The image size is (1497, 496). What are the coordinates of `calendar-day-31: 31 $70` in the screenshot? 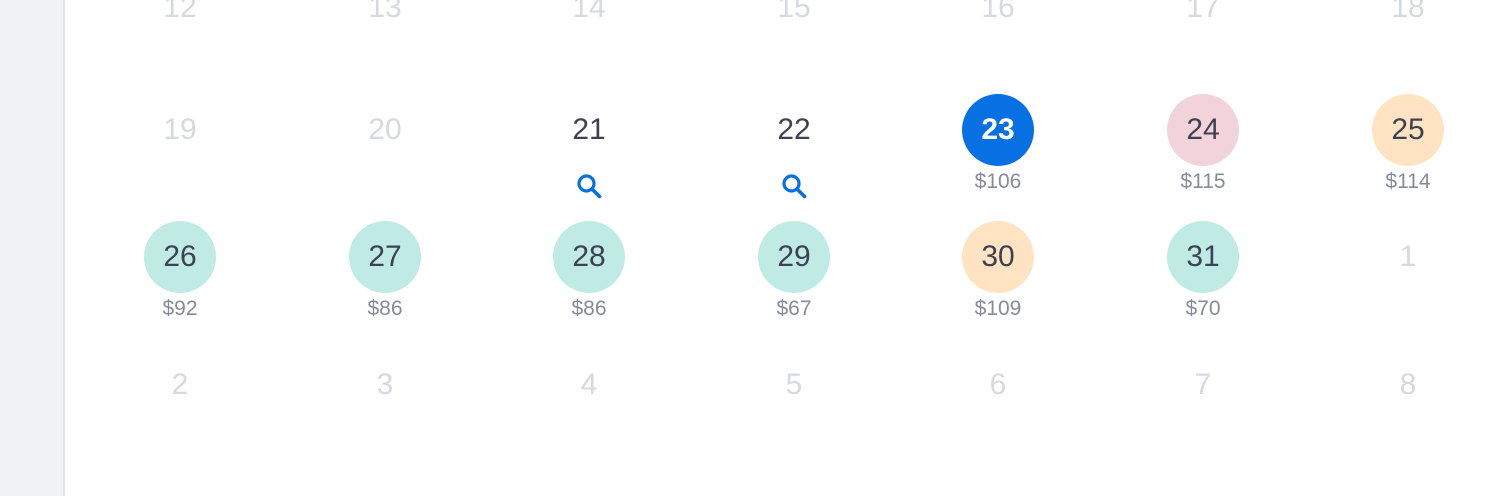 It's located at (1203, 276).